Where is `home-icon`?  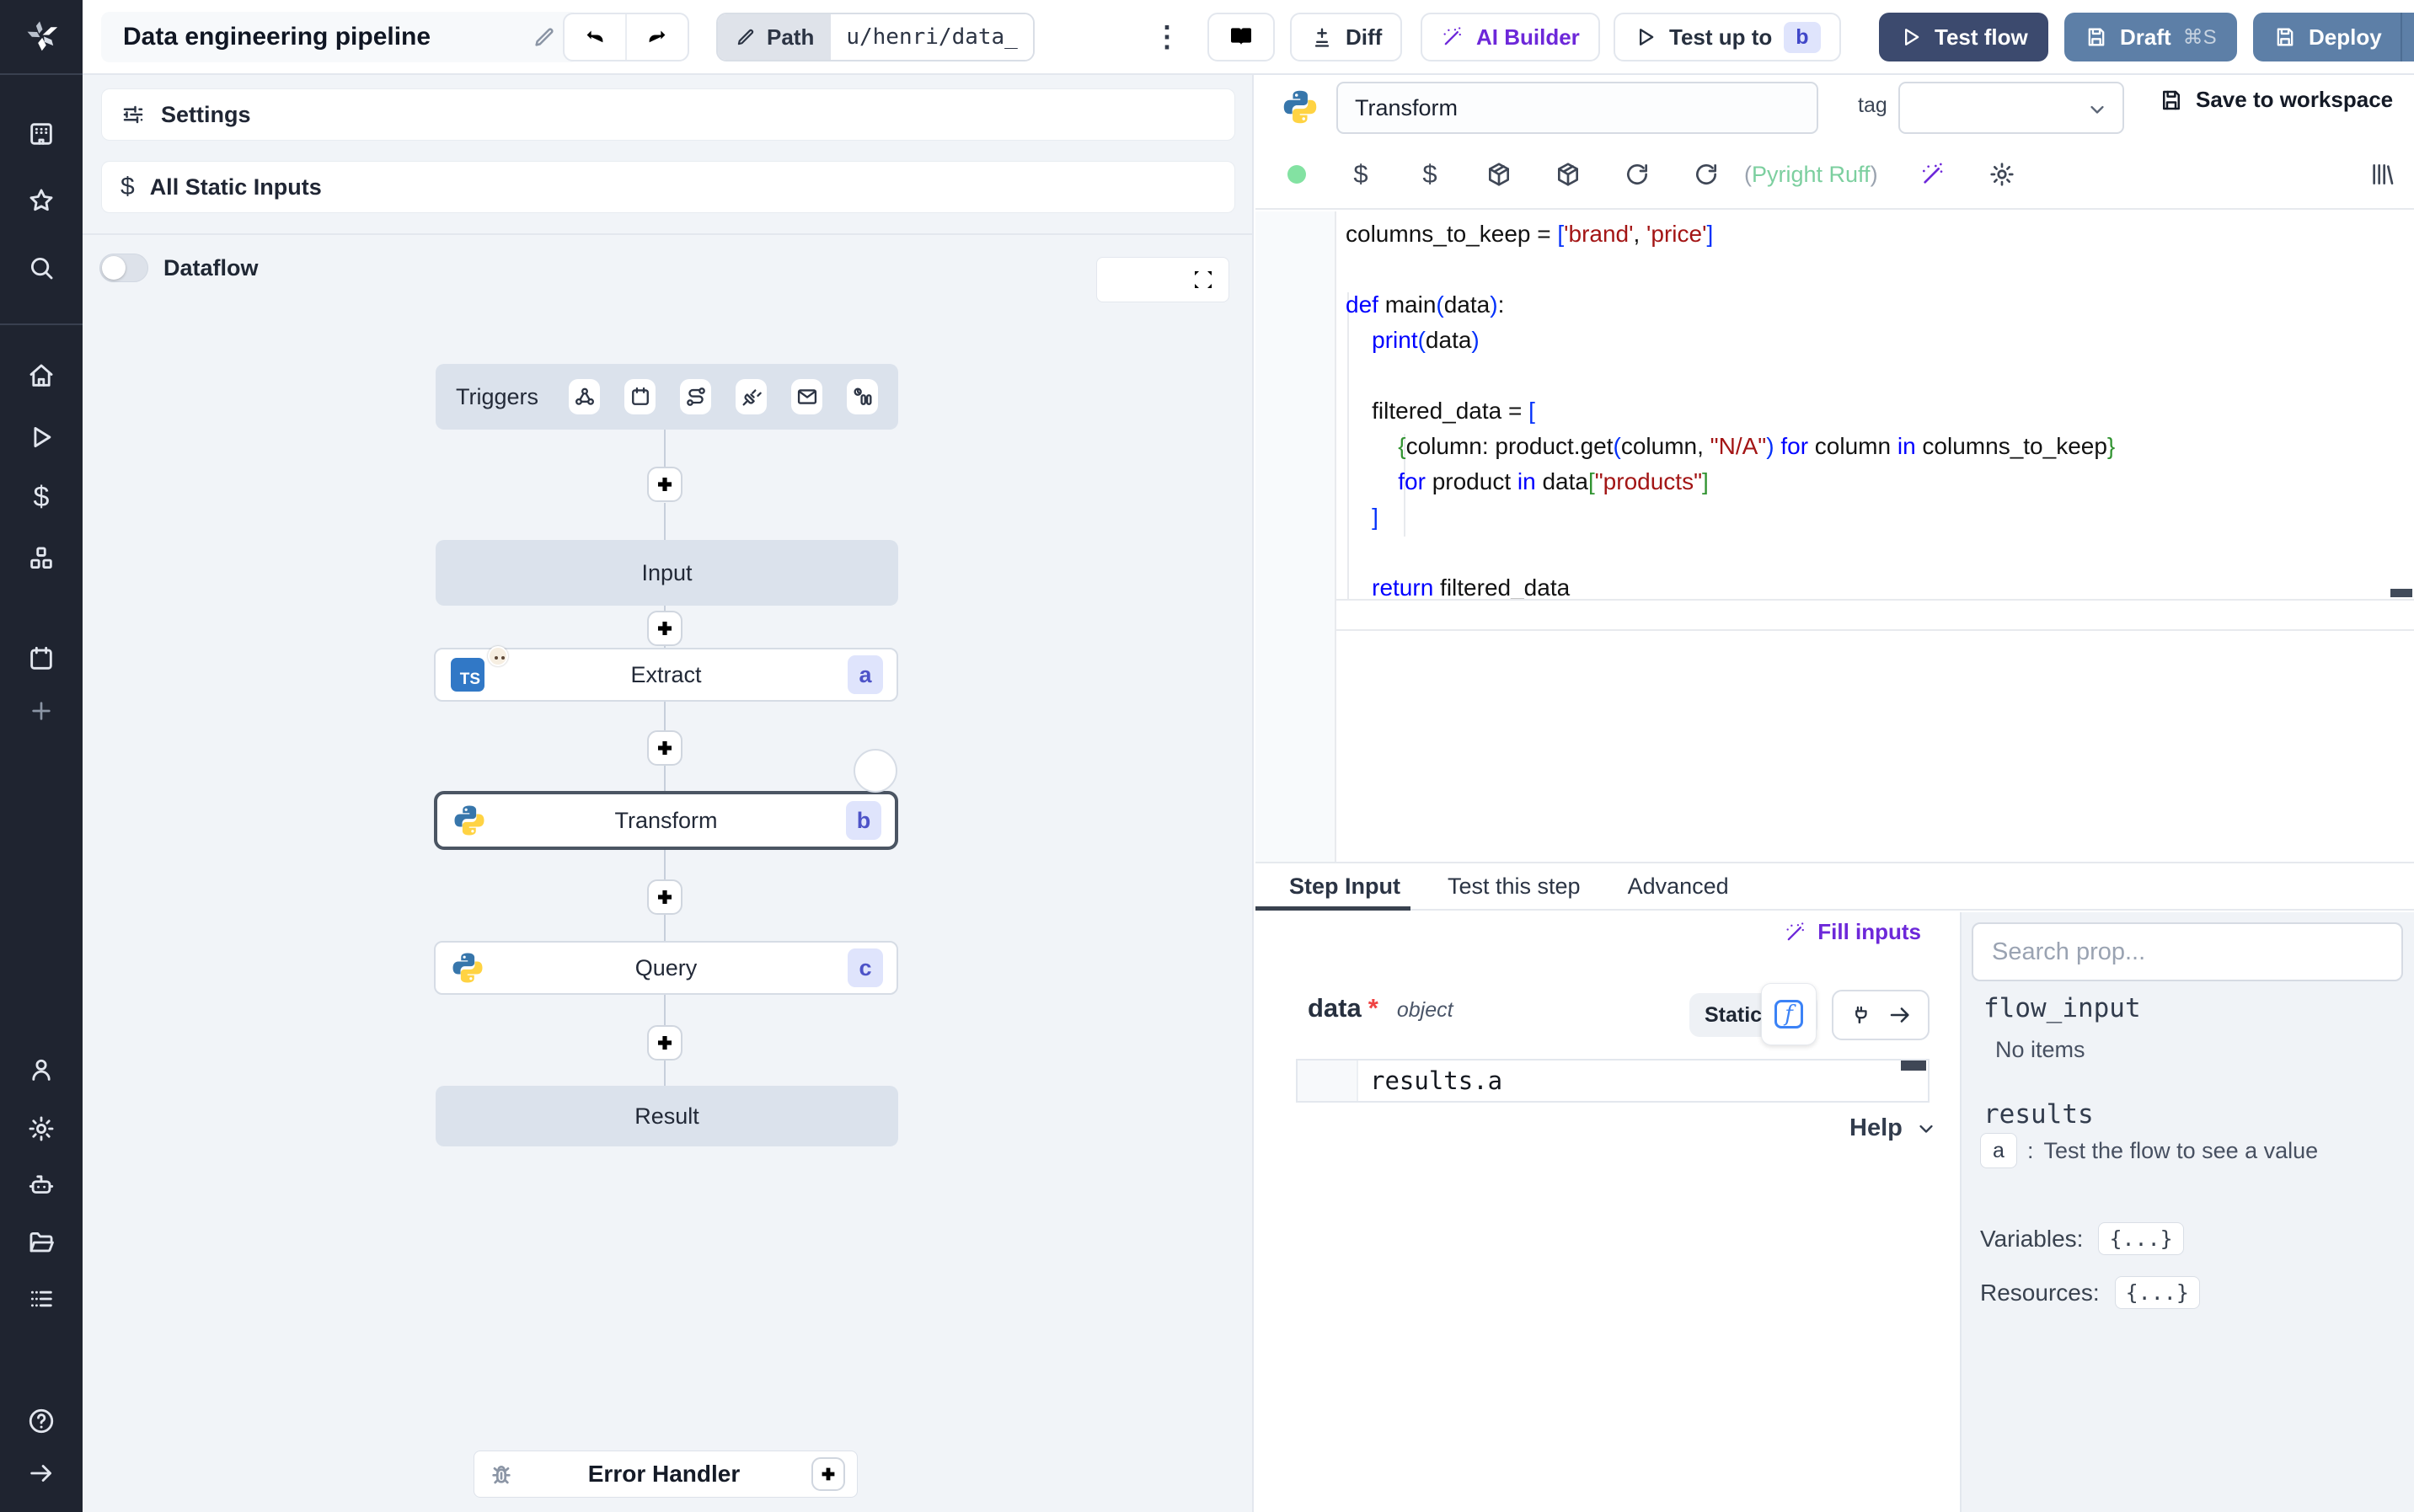
home-icon is located at coordinates (41, 376).